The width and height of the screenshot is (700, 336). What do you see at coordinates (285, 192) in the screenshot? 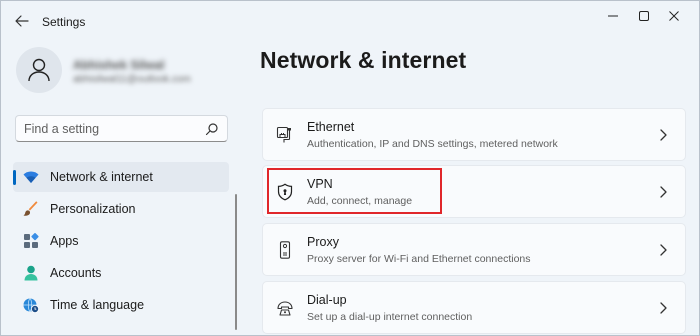
I see `shield-icon` at bounding box center [285, 192].